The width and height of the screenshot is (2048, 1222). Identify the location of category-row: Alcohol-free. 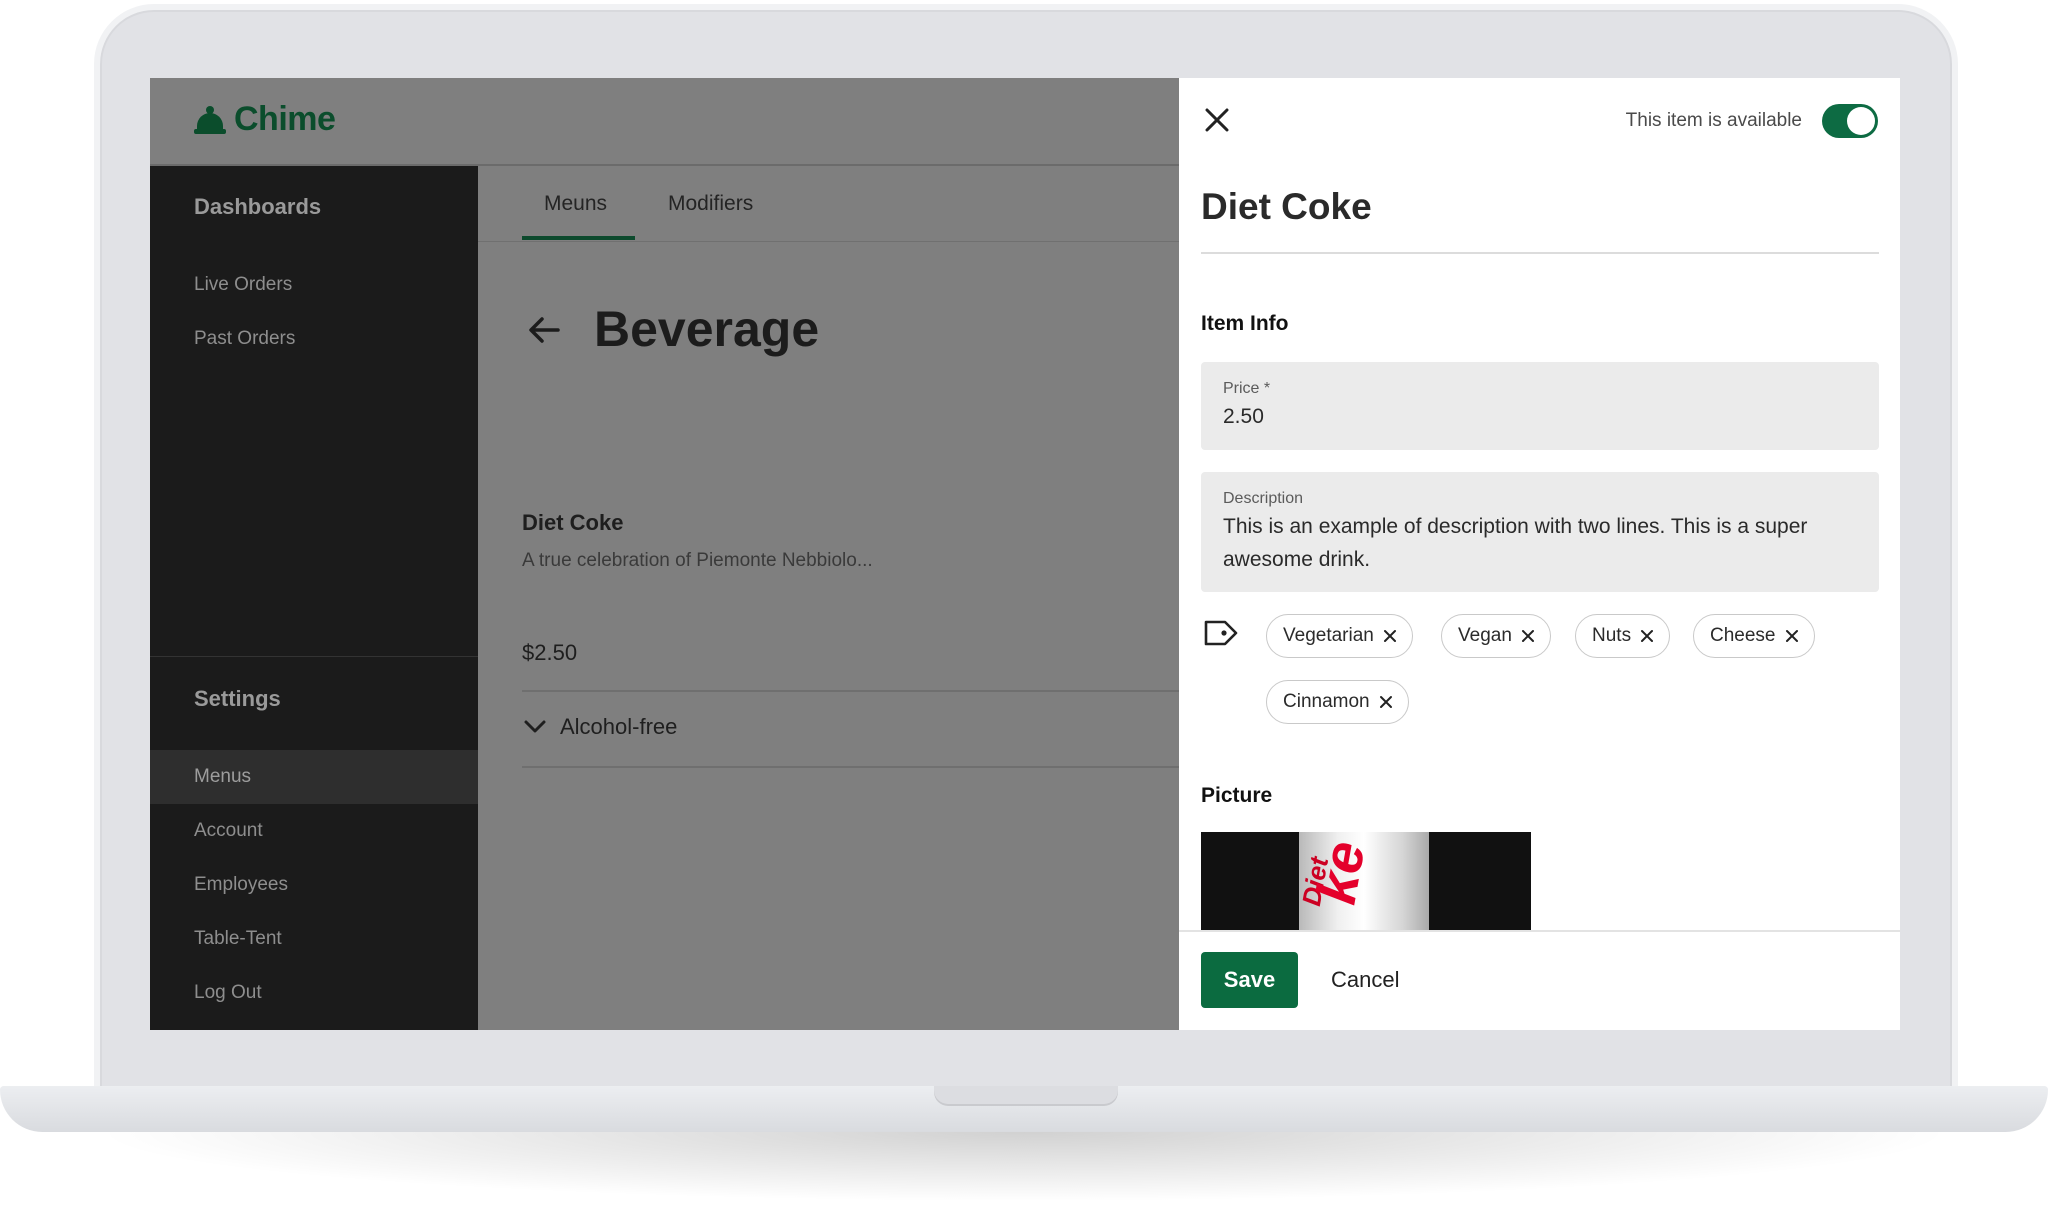
(599, 727).